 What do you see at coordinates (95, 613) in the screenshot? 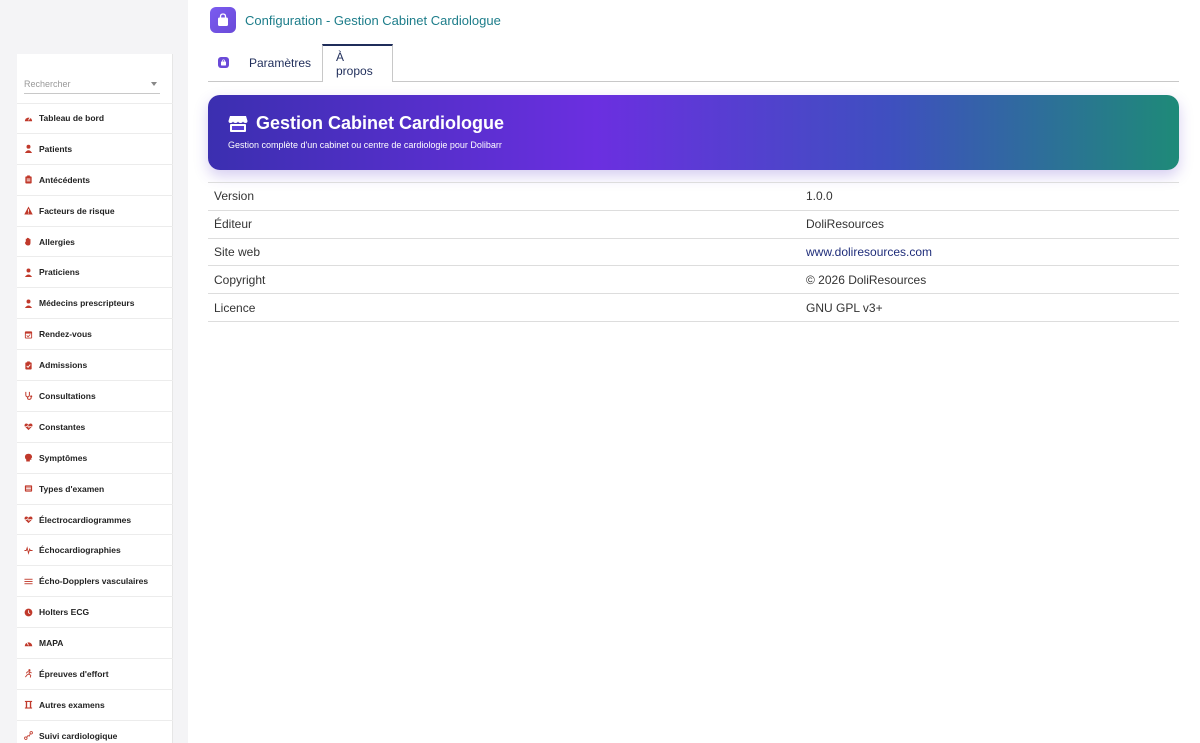
I see `sidebar-item-holters-ecg: Holters ECG` at bounding box center [95, 613].